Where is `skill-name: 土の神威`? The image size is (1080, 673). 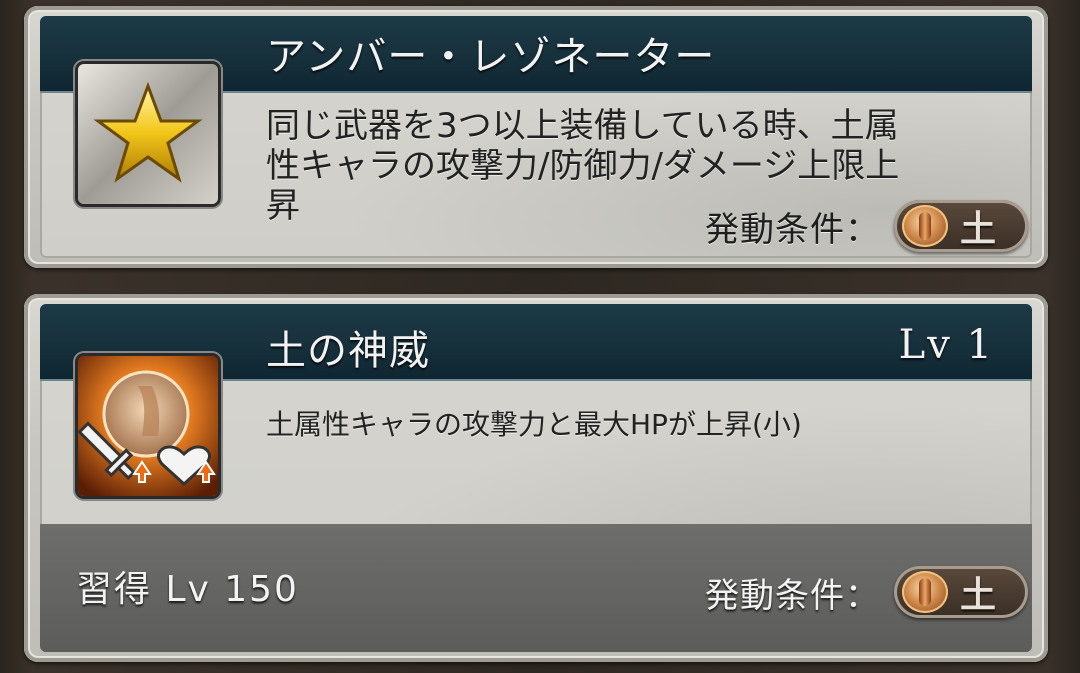
skill-name: 土の神威 is located at coordinates (348, 351).